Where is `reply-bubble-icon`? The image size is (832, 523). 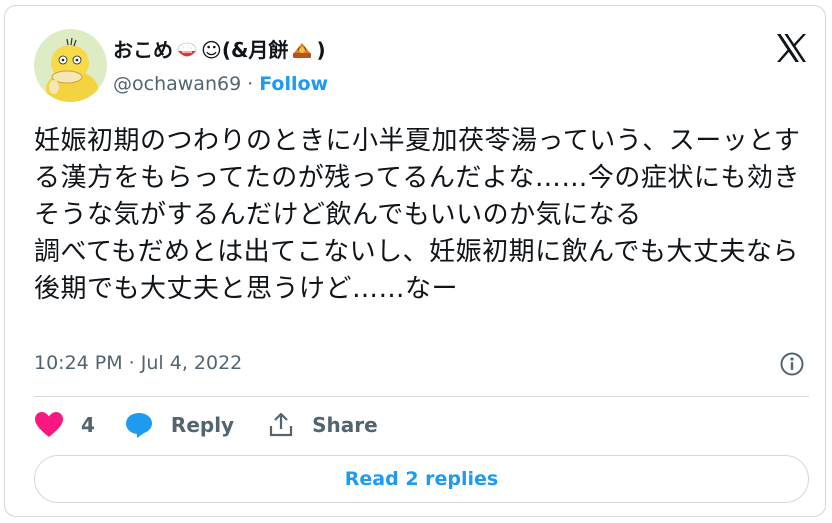 reply-bubble-icon is located at coordinates (138, 425).